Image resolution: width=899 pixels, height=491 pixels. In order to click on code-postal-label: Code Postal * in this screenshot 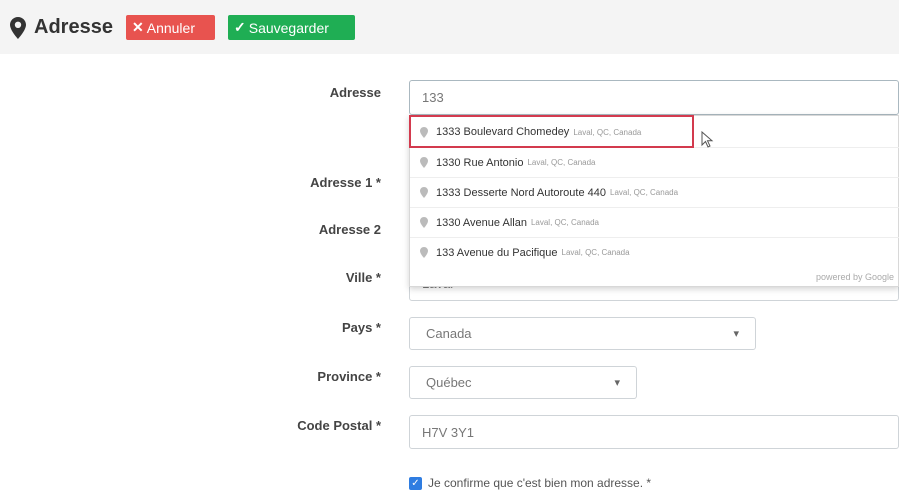, I will do `click(339, 425)`.